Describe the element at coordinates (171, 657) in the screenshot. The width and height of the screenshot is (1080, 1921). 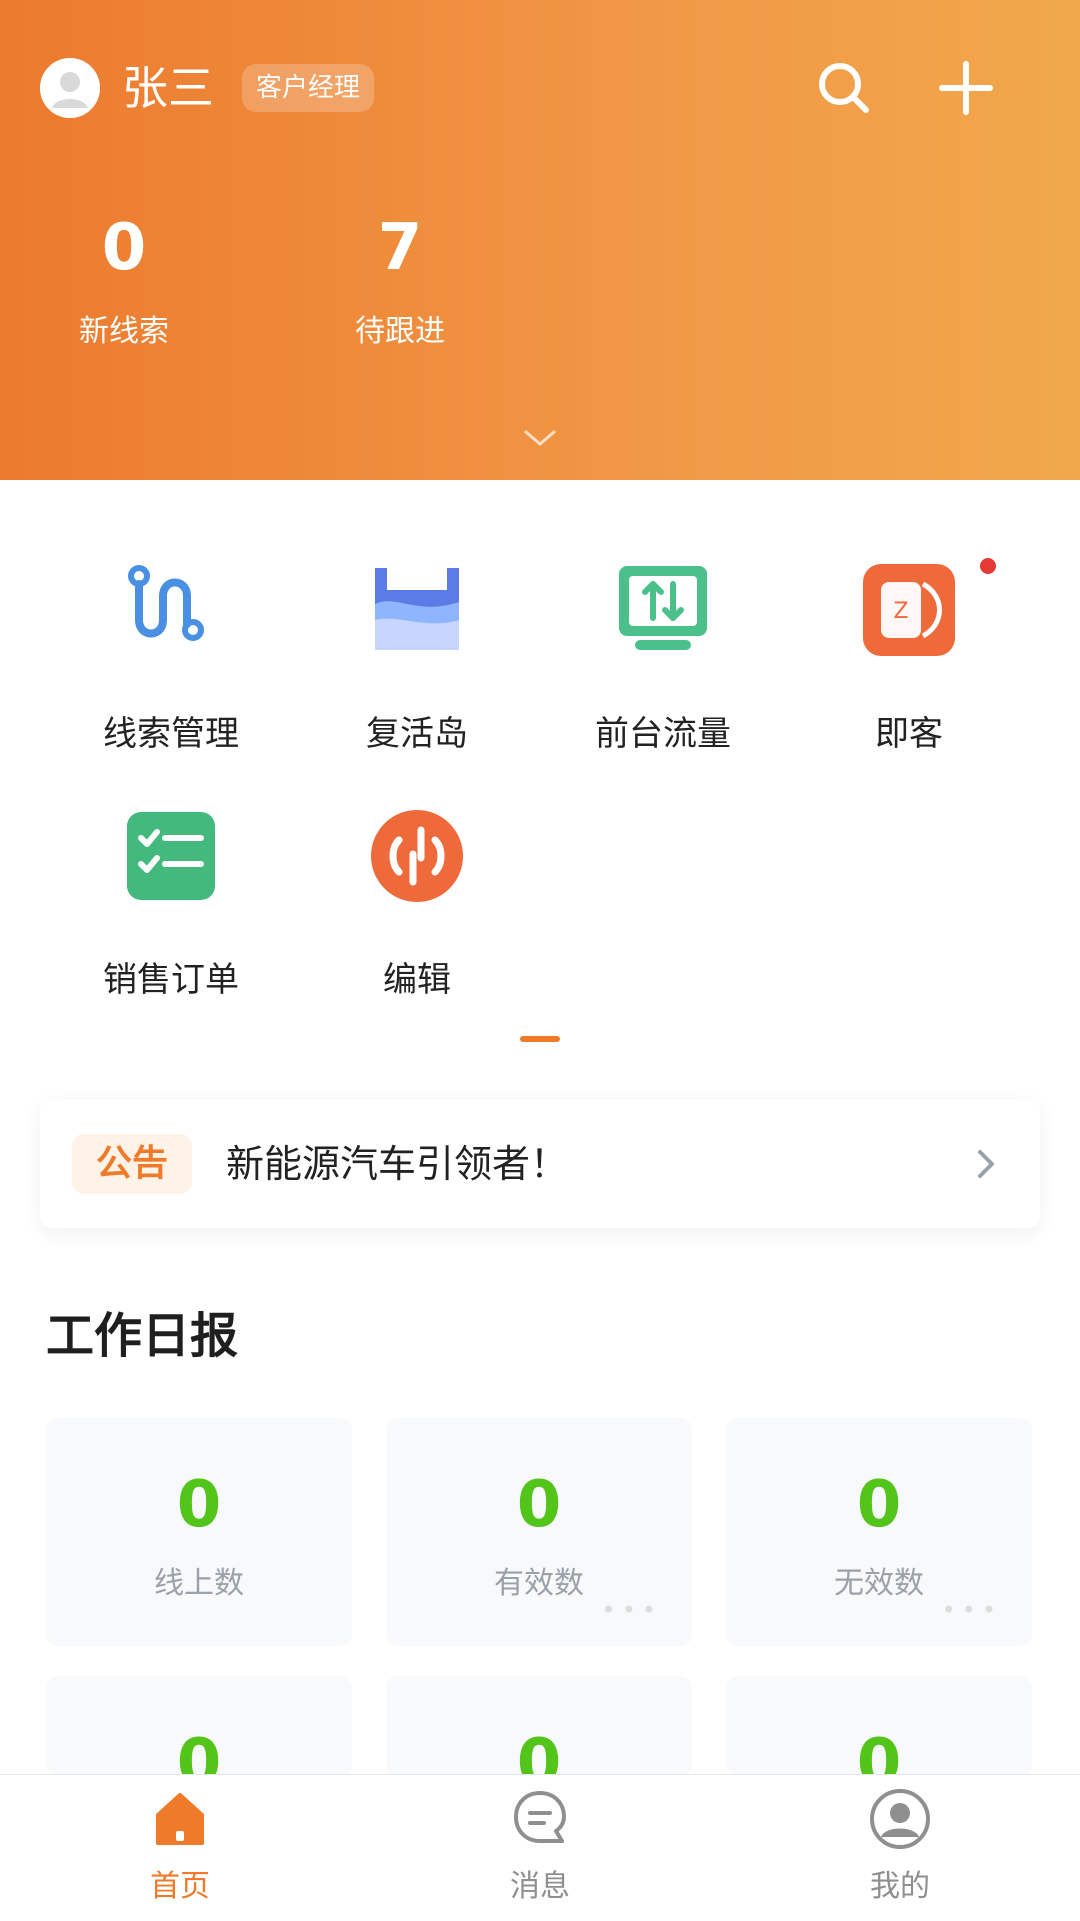
I see `app-lead-management: 线索管理` at that location.